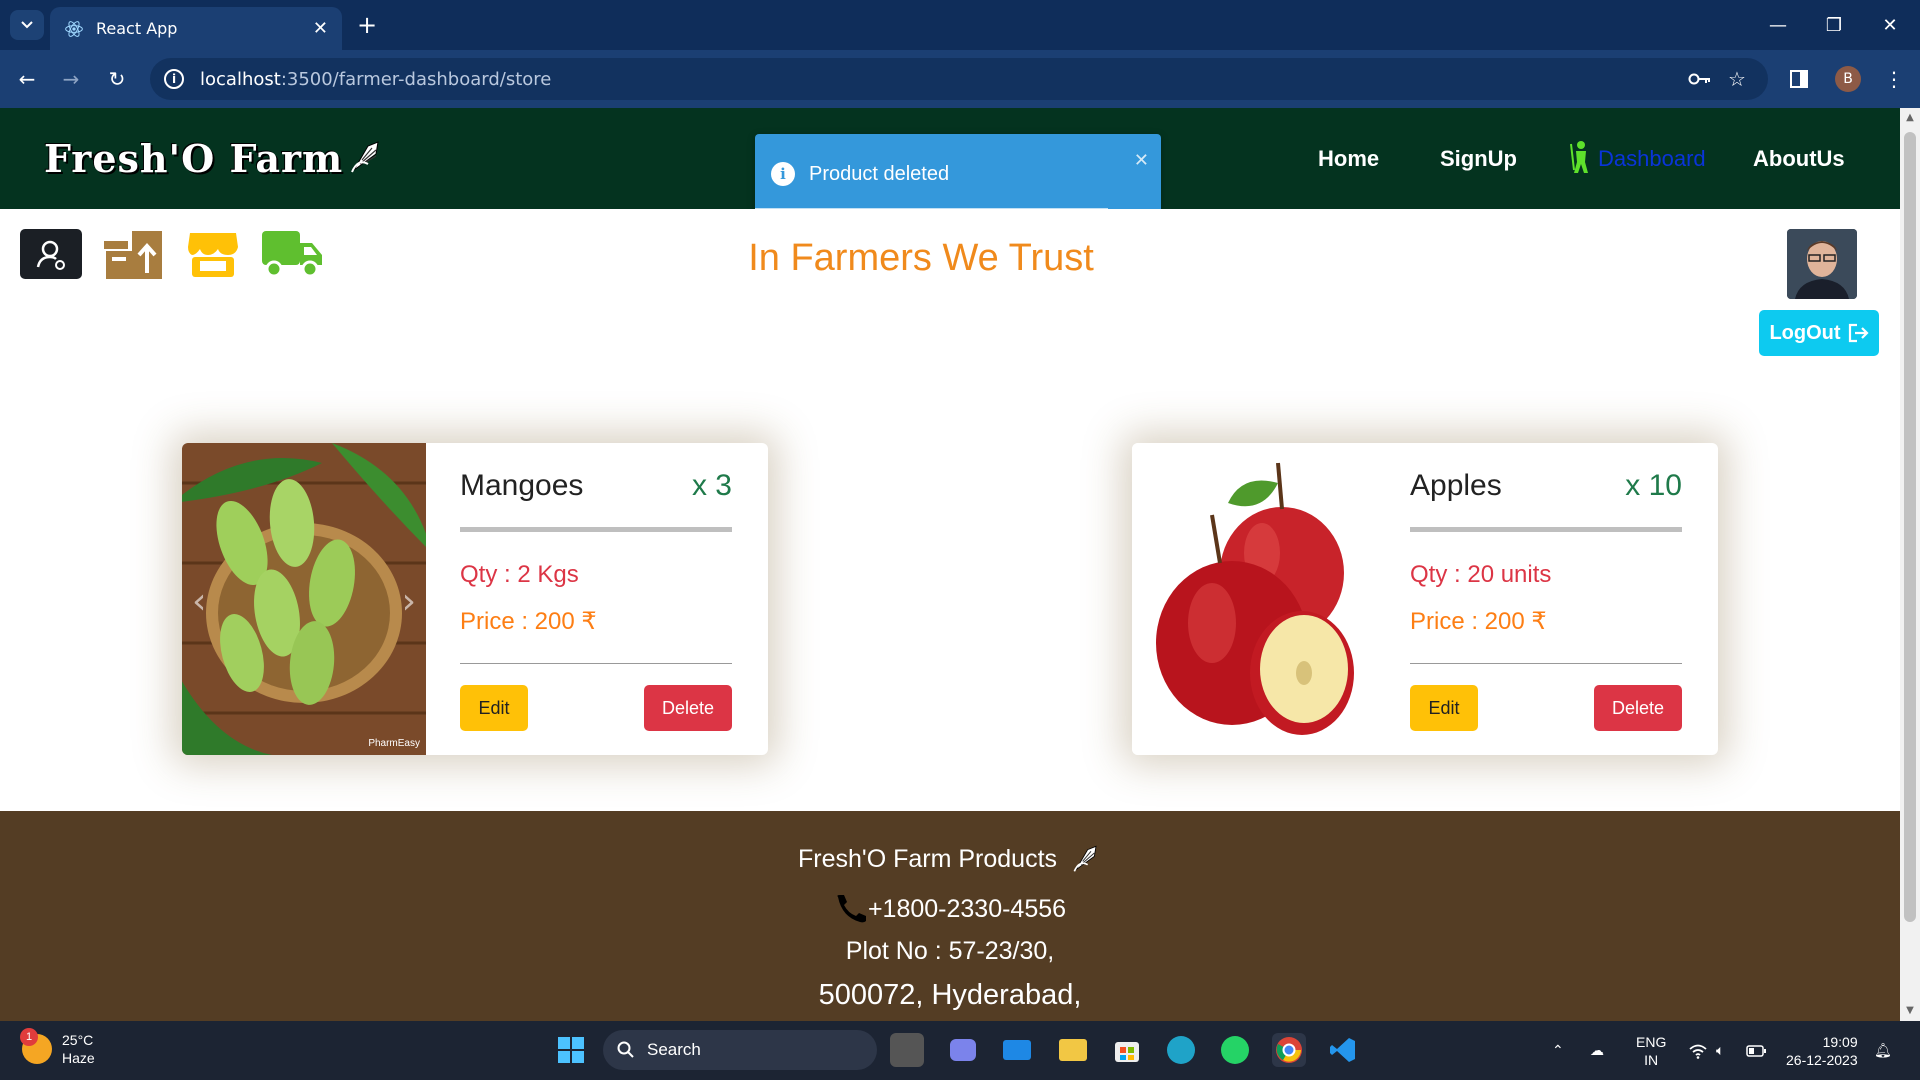  Describe the element at coordinates (1652, 159) in the screenshot. I see `nav-dashboard: Dashboard` at that location.